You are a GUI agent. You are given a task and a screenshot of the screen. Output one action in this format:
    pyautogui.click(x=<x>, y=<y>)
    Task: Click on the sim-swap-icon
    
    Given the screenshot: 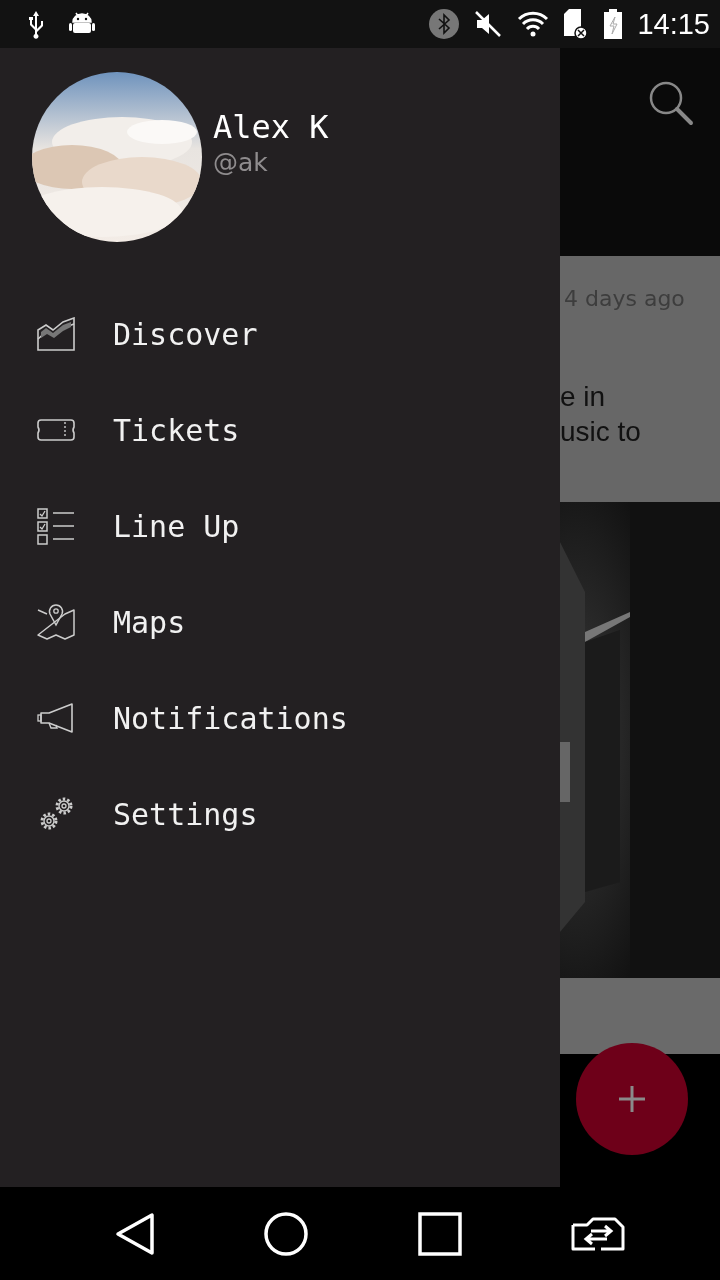 What is the action you would take?
    pyautogui.click(x=598, y=1233)
    